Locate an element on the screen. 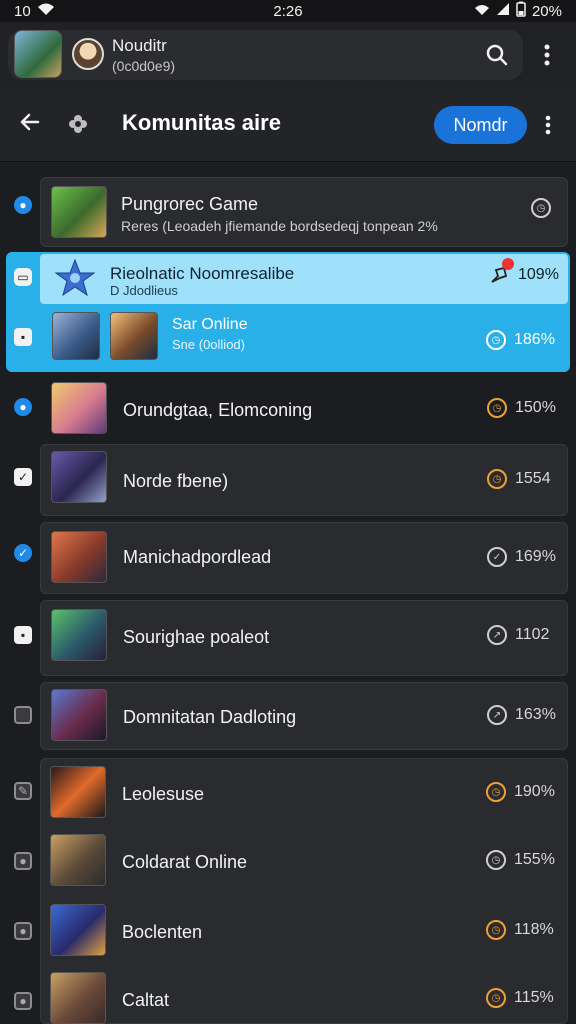  item-value: 118% is located at coordinates (534, 929).